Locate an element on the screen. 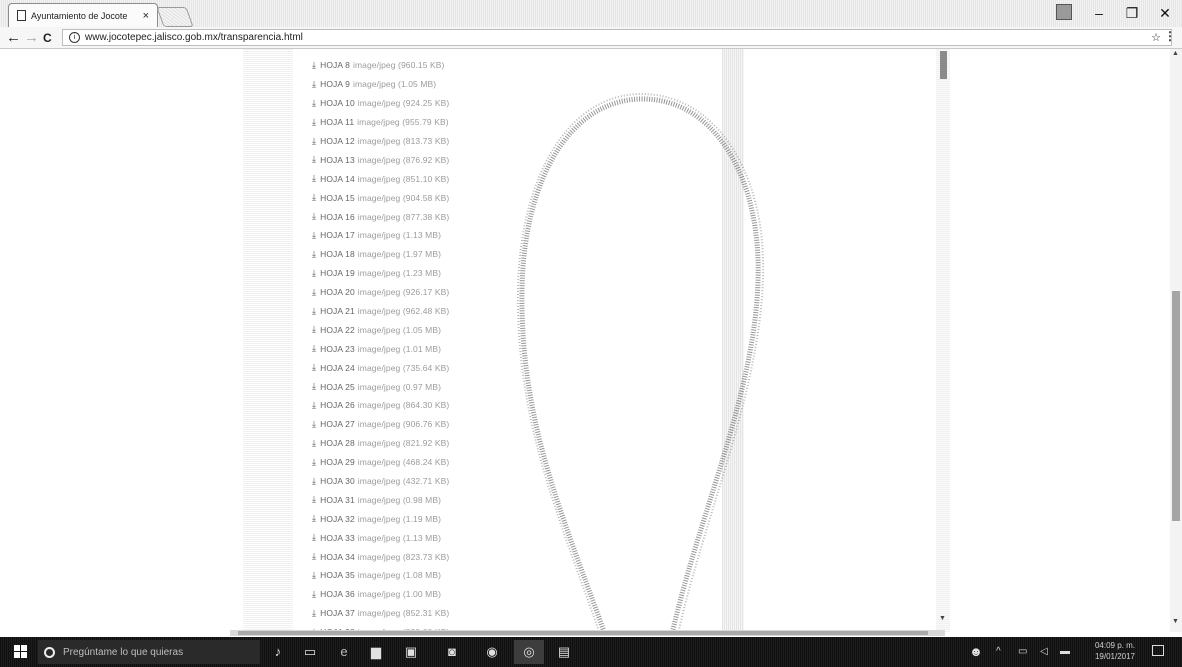 The height and width of the screenshot is (667, 1182). file-name-link: HOJA 14 is located at coordinates (337, 179).